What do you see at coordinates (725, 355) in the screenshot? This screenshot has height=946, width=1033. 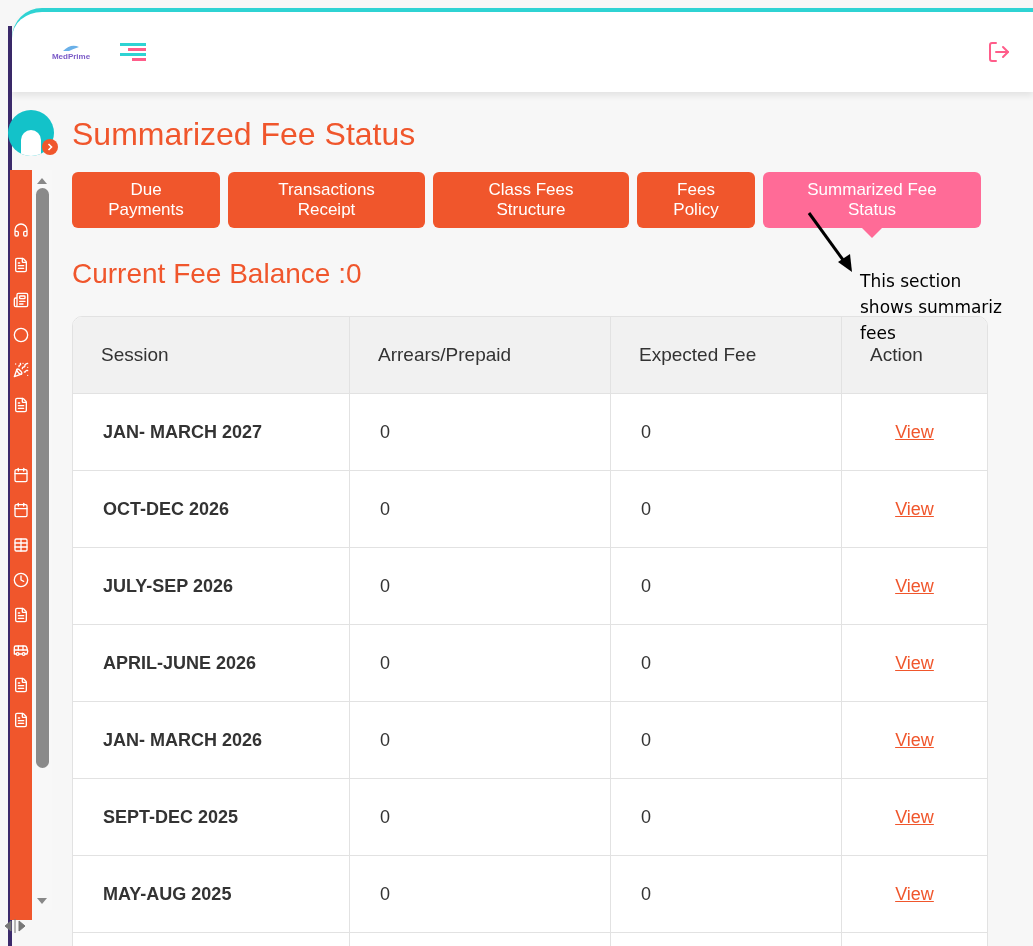 I see `column-header: Expected Fee` at bounding box center [725, 355].